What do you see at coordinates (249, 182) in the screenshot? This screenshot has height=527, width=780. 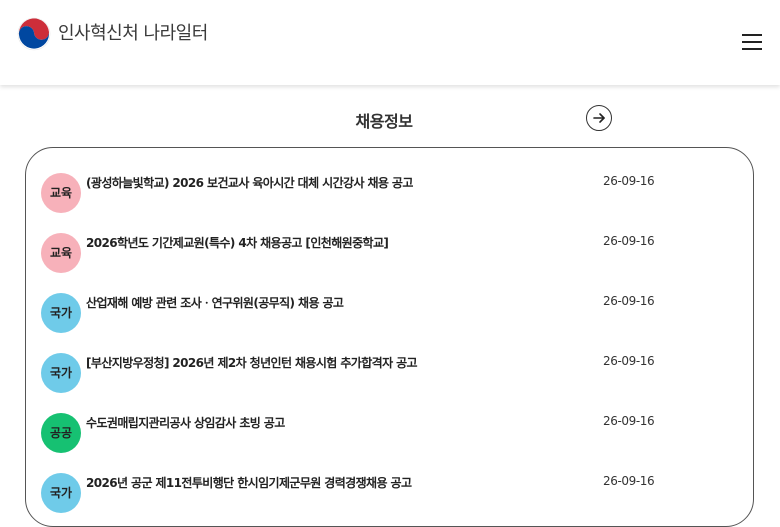 I see `job-title-link: (광성하늘빛학교) 2026 보건교사 육아시간 대체 시간강사 채용 공고` at bounding box center [249, 182].